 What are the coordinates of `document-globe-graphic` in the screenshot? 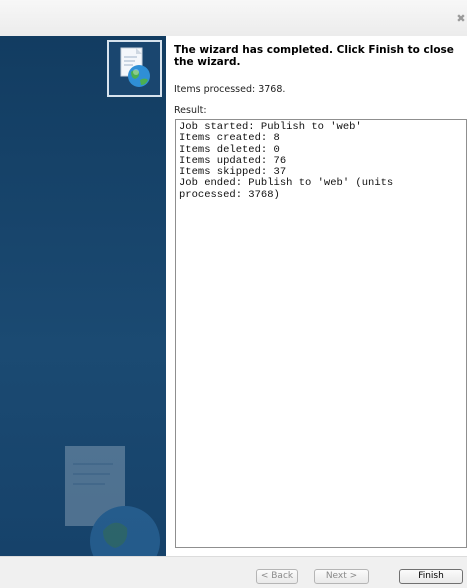 It's located at (135, 67).